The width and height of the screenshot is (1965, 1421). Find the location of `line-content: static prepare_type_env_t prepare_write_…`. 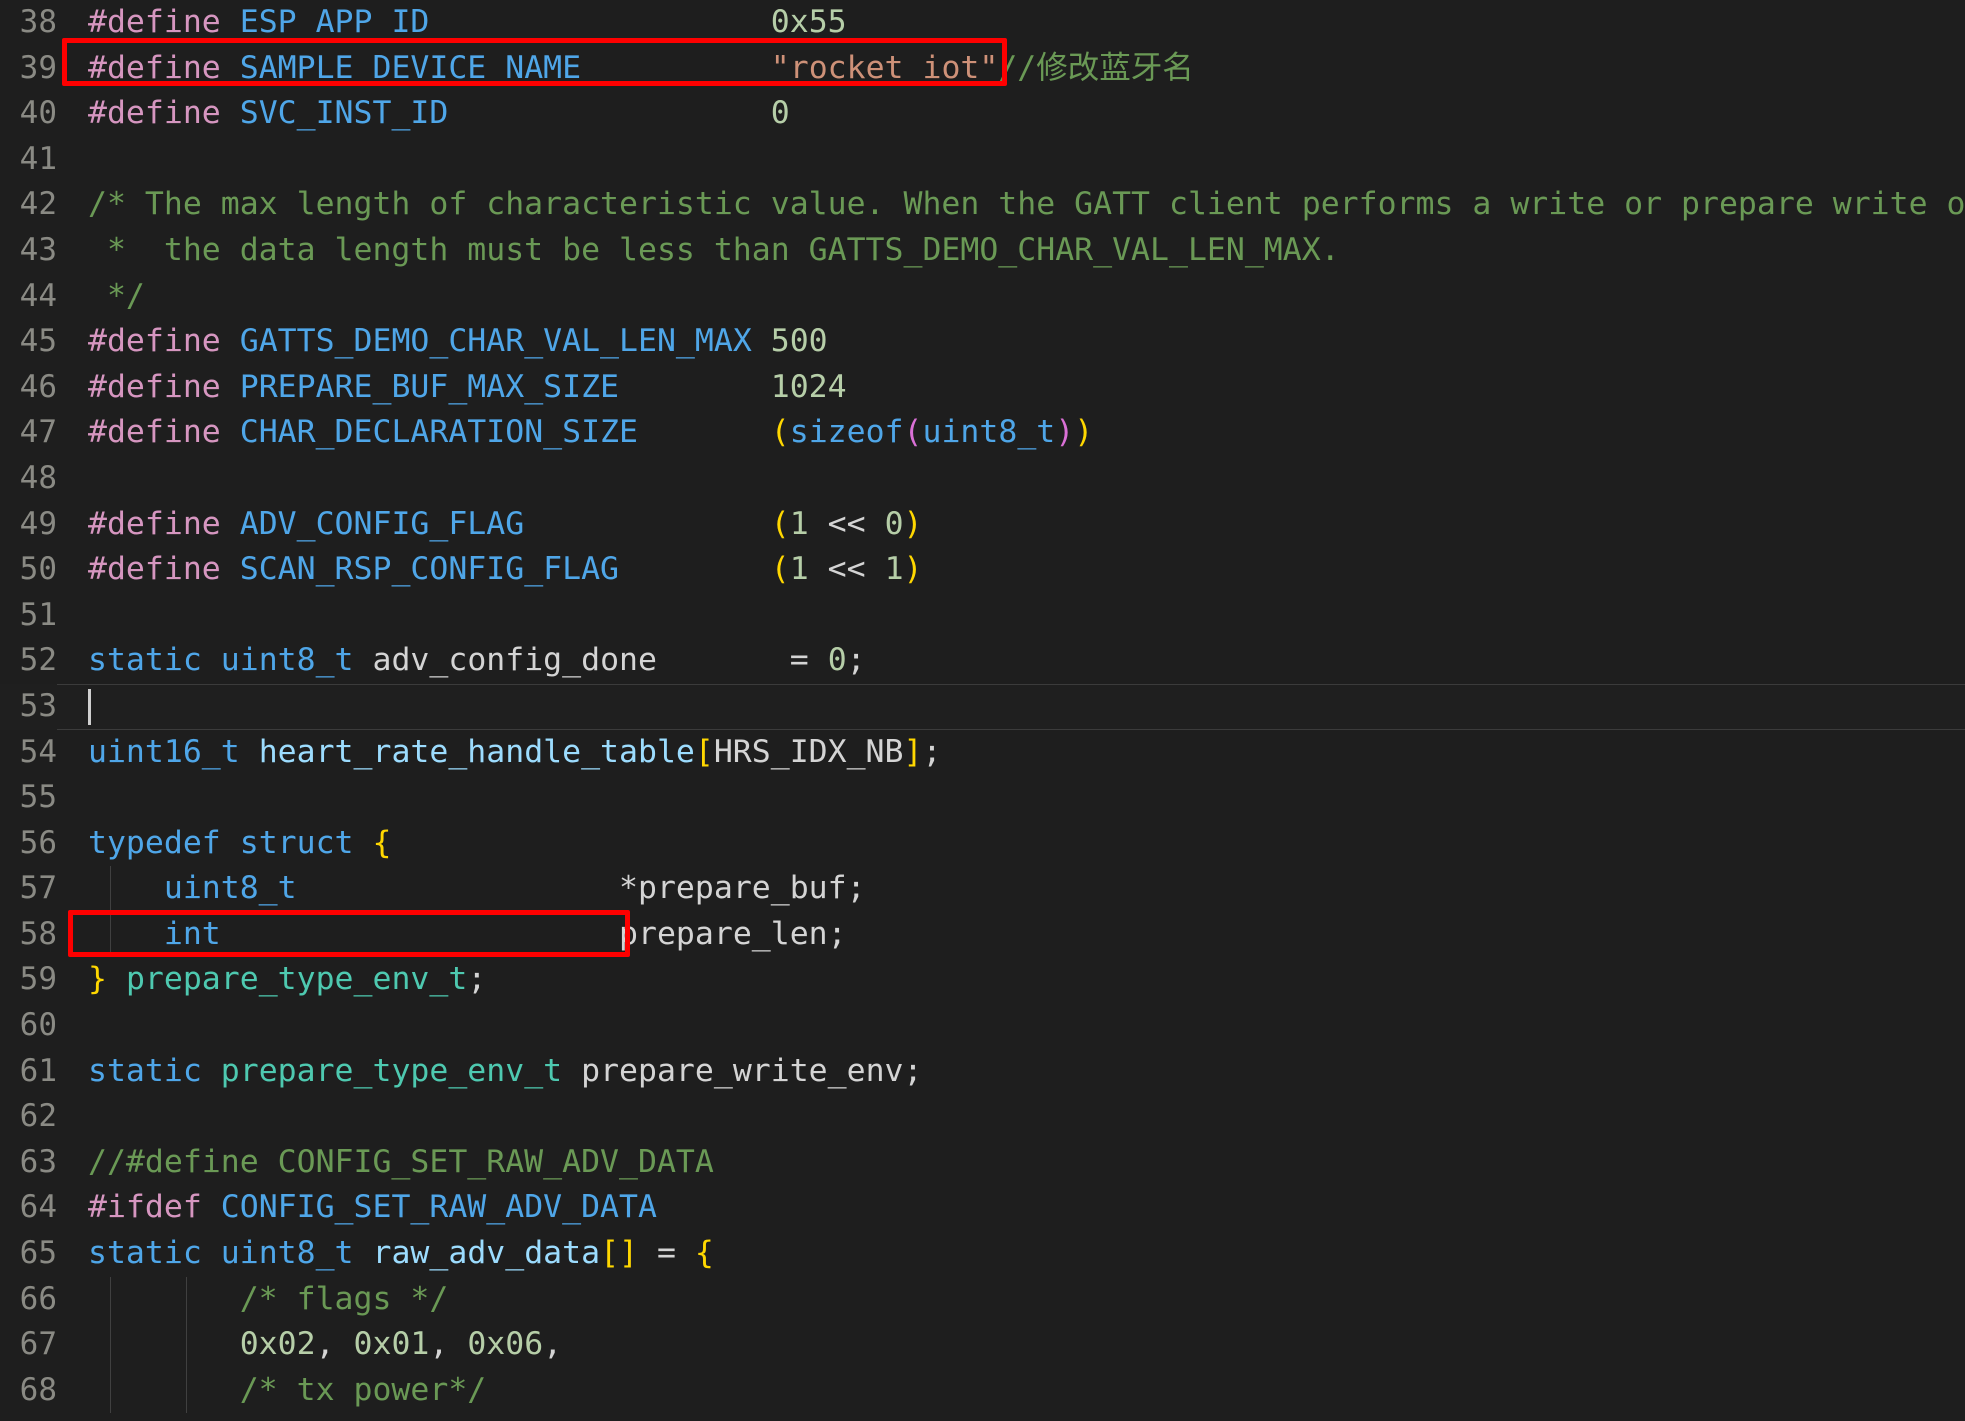

line-content: static prepare_type_env_t prepare_write_… is located at coordinates (505, 1070).